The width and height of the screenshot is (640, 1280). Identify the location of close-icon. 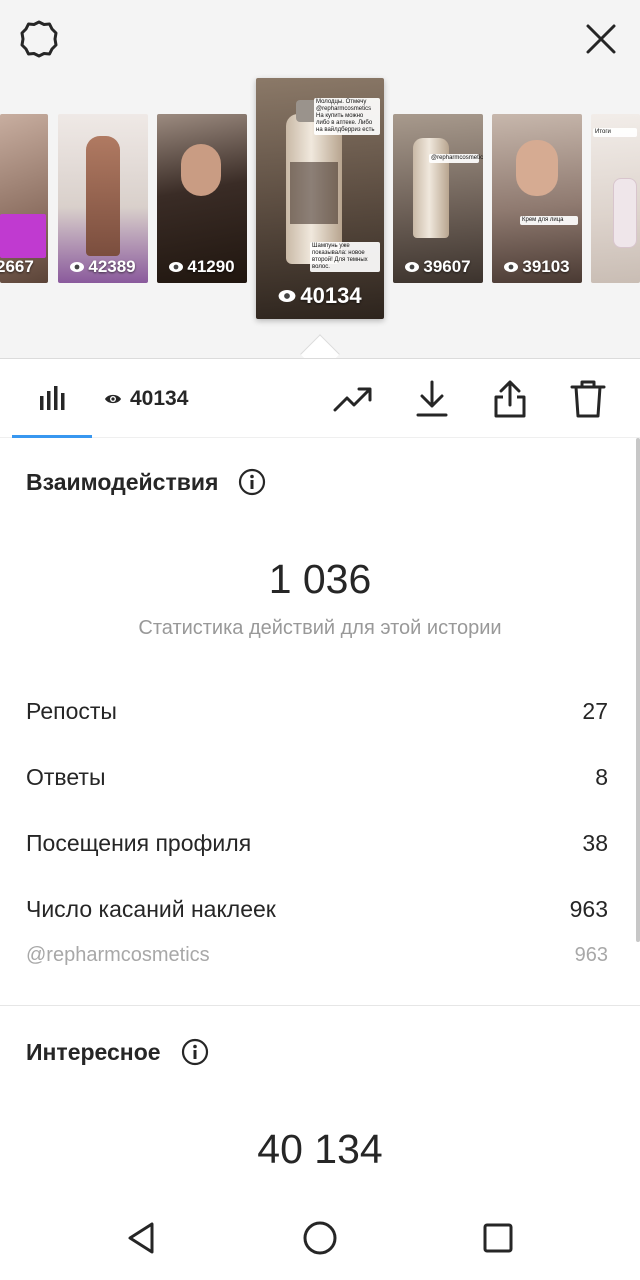
(601, 39).